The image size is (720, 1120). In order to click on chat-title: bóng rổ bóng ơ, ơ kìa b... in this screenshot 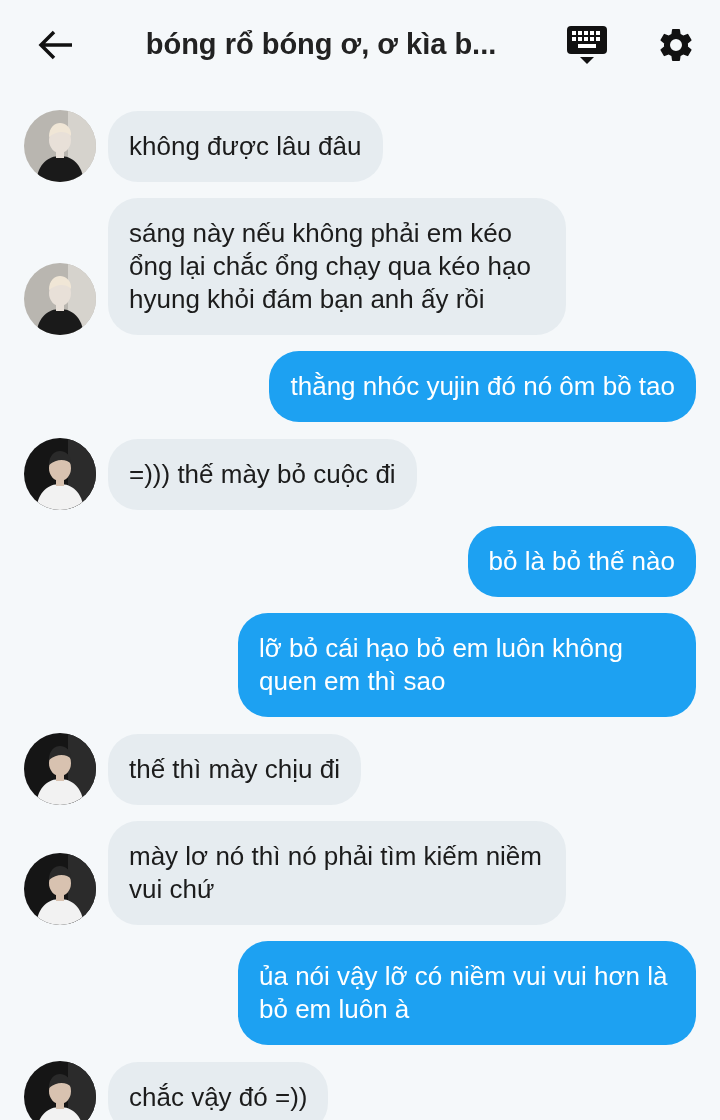, I will do `click(321, 44)`.